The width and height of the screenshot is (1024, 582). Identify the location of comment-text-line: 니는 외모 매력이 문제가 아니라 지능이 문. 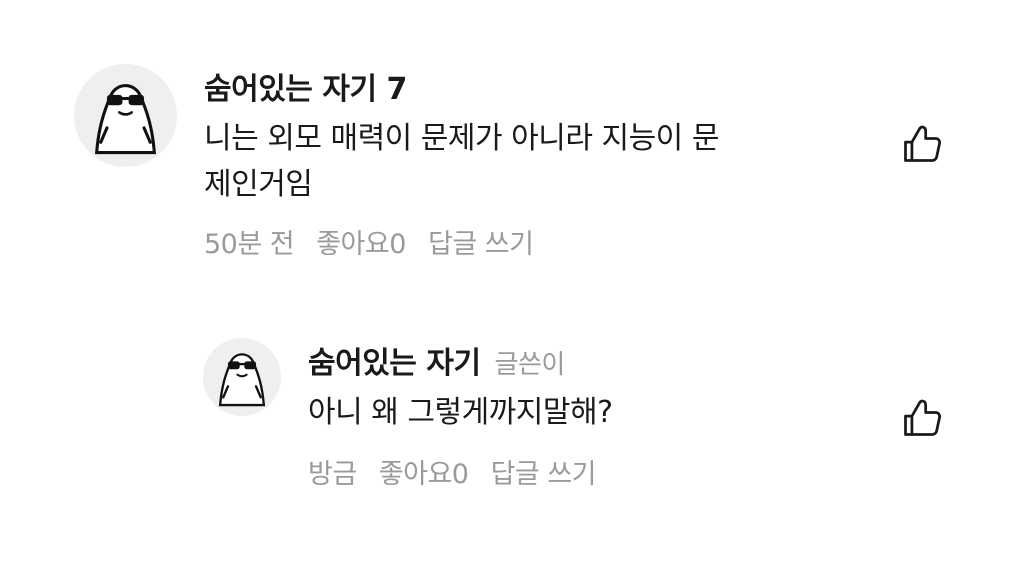
(461, 138).